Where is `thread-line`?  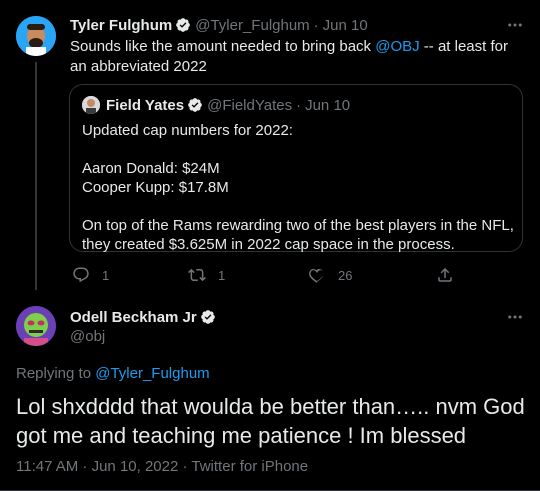 thread-line is located at coordinates (36, 176).